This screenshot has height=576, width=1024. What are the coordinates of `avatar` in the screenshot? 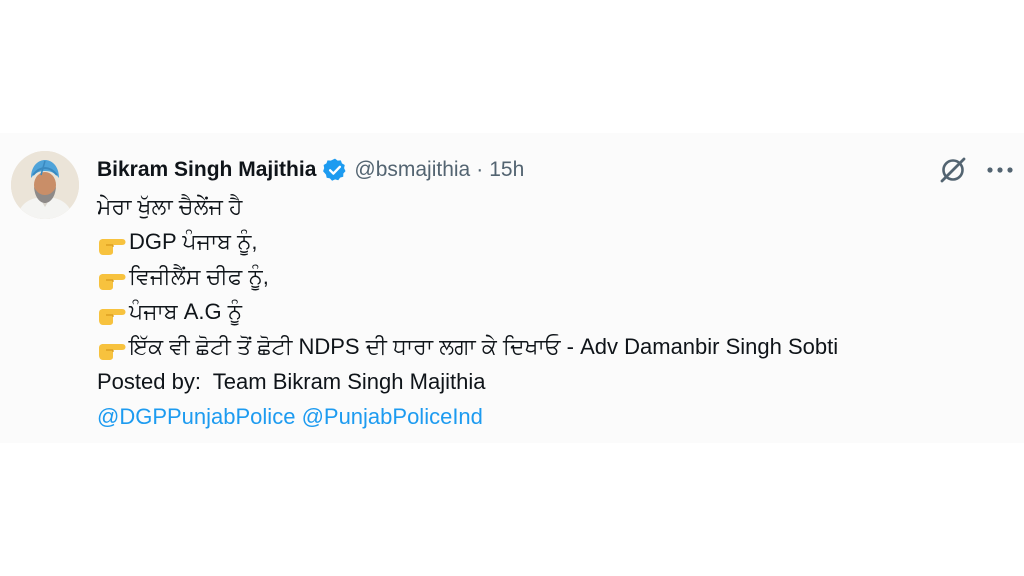 It's located at (45, 185).